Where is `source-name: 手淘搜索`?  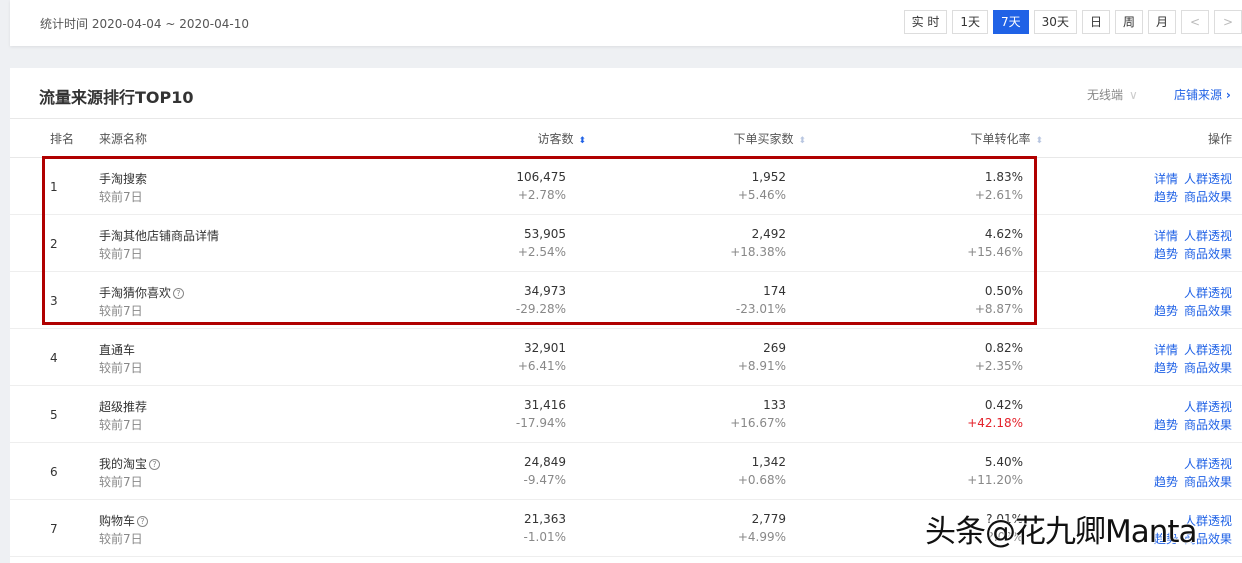 source-name: 手淘搜索 is located at coordinates (123, 178).